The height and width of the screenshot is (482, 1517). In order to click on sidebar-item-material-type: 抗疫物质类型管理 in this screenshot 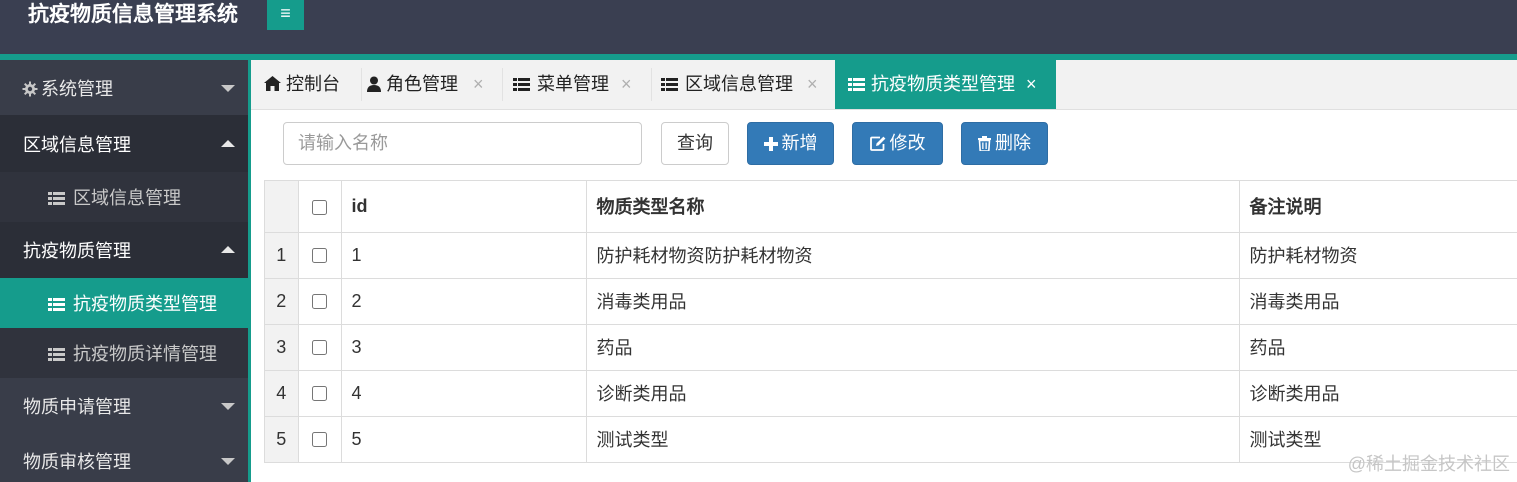, I will do `click(124, 303)`.